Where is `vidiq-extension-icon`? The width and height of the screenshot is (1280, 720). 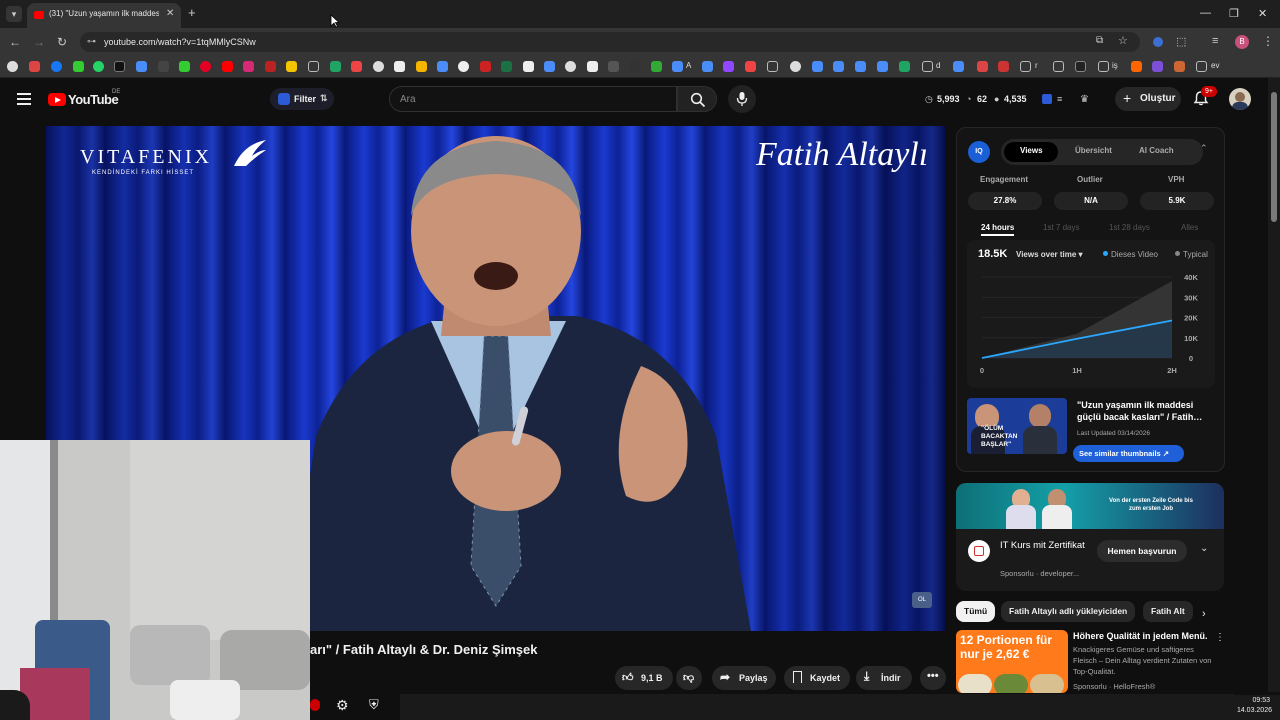
vidiq-extension-icon is located at coordinates (1158, 42).